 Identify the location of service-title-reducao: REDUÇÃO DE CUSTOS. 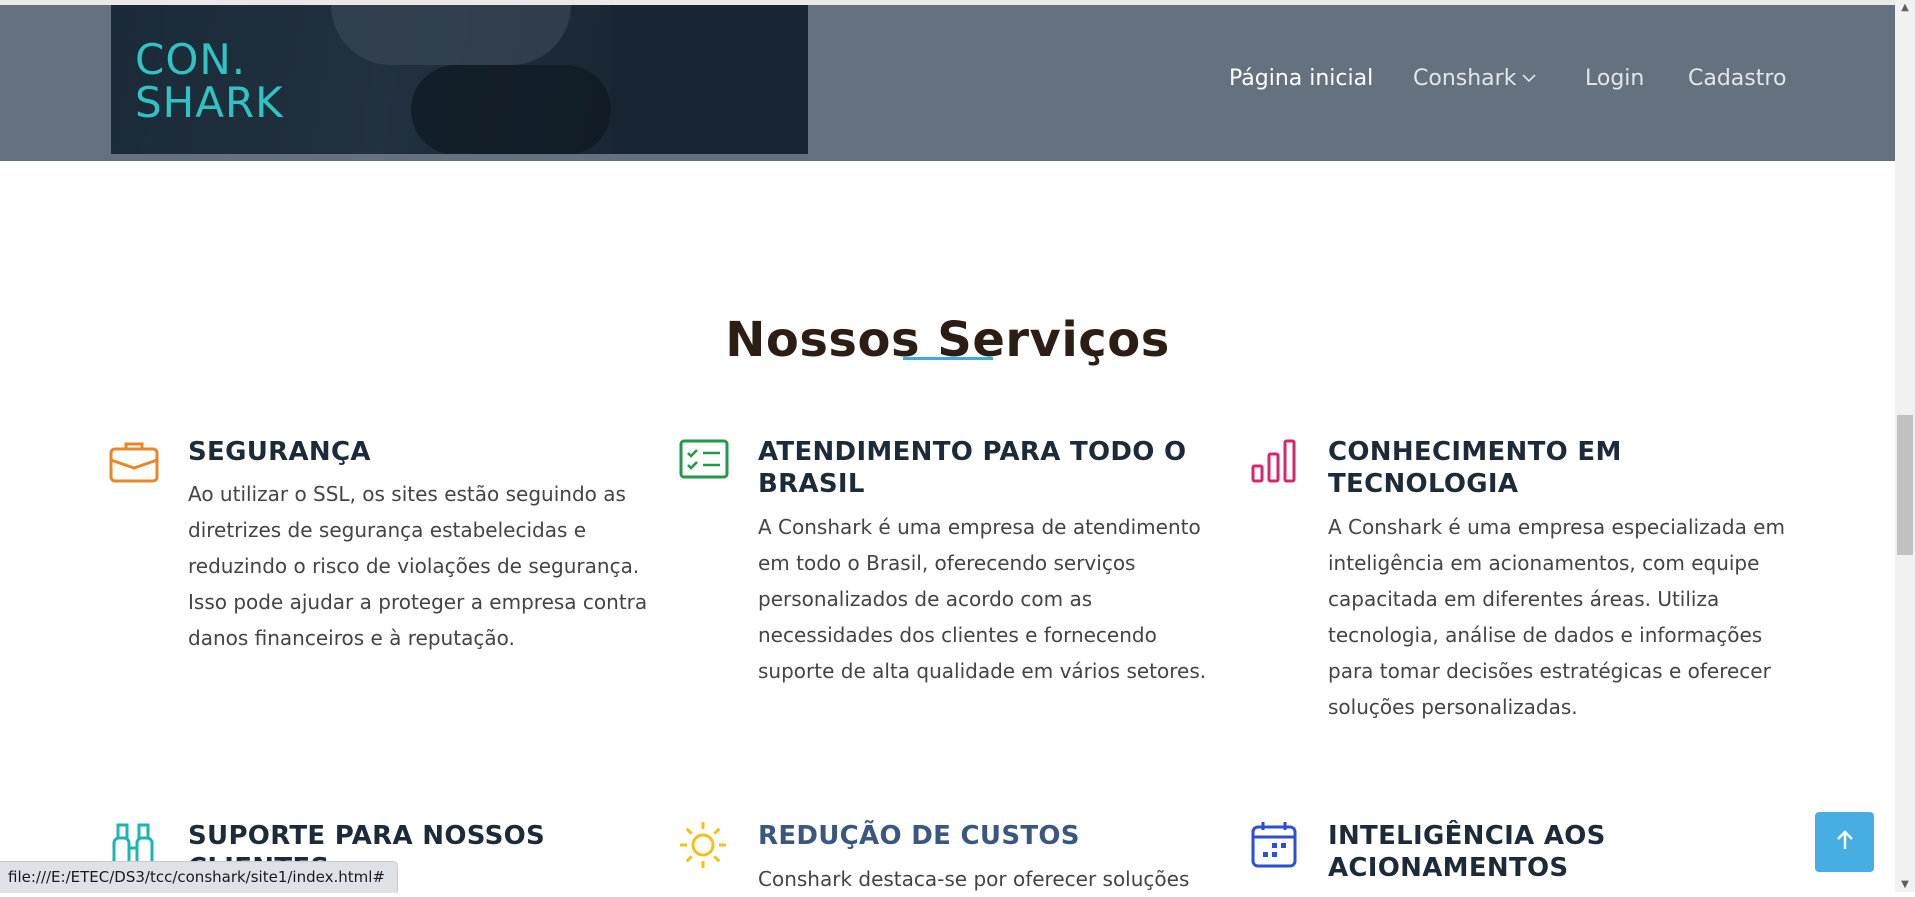
(919, 836).